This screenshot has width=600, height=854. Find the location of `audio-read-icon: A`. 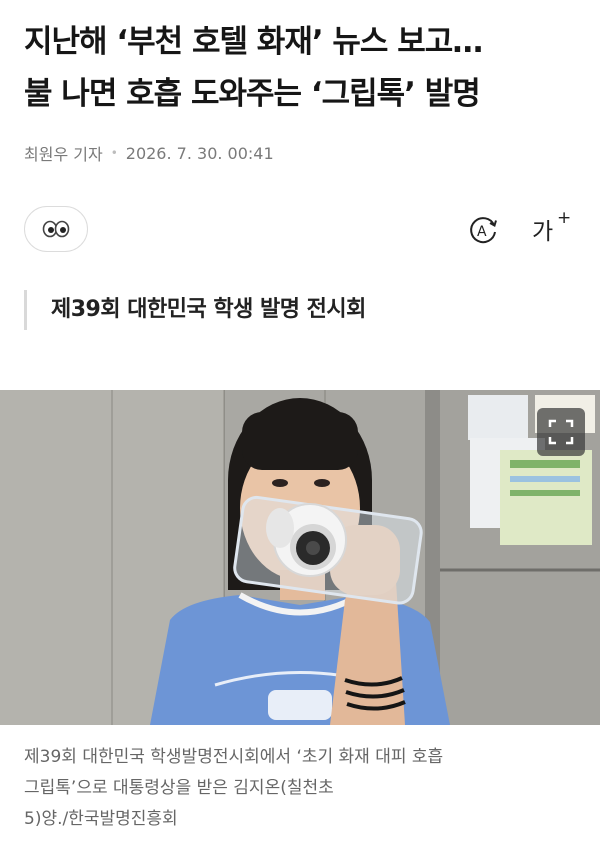

audio-read-icon: A is located at coordinates (483, 230).